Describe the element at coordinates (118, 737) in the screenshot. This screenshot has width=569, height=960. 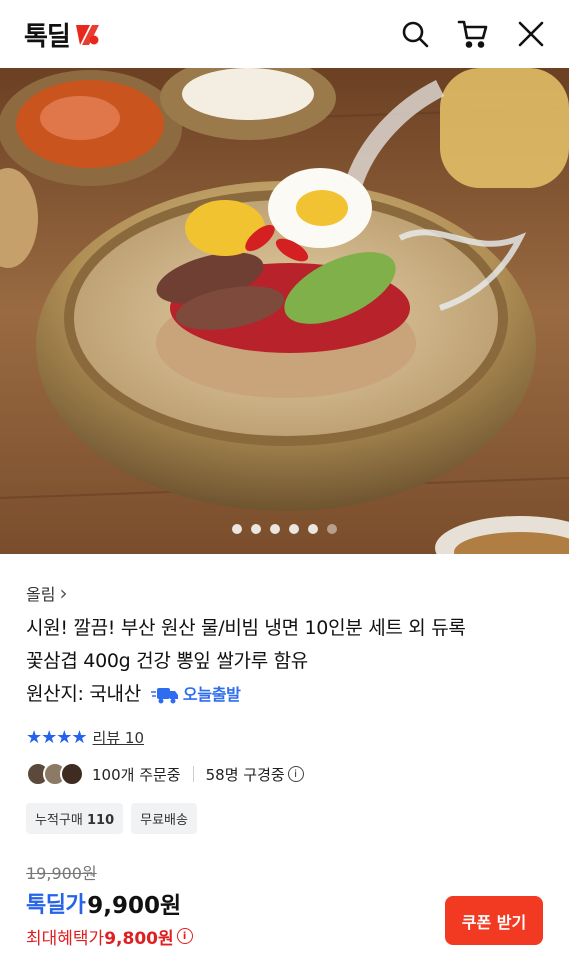
I see `review-link: 리뷰 10` at that location.